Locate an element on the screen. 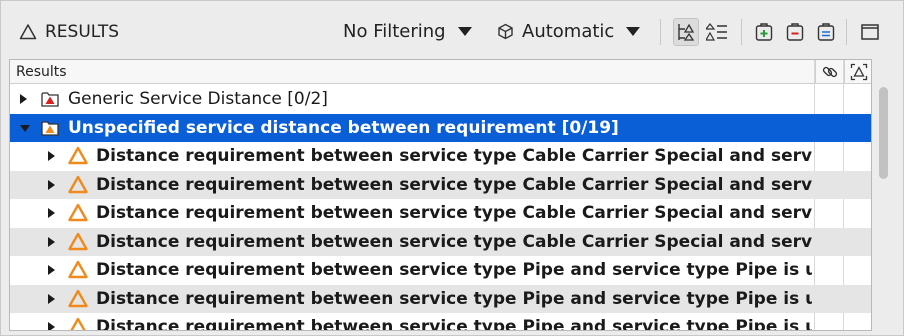 Image resolution: width=904 pixels, height=336 pixels. maximize-icon is located at coordinates (870, 32).